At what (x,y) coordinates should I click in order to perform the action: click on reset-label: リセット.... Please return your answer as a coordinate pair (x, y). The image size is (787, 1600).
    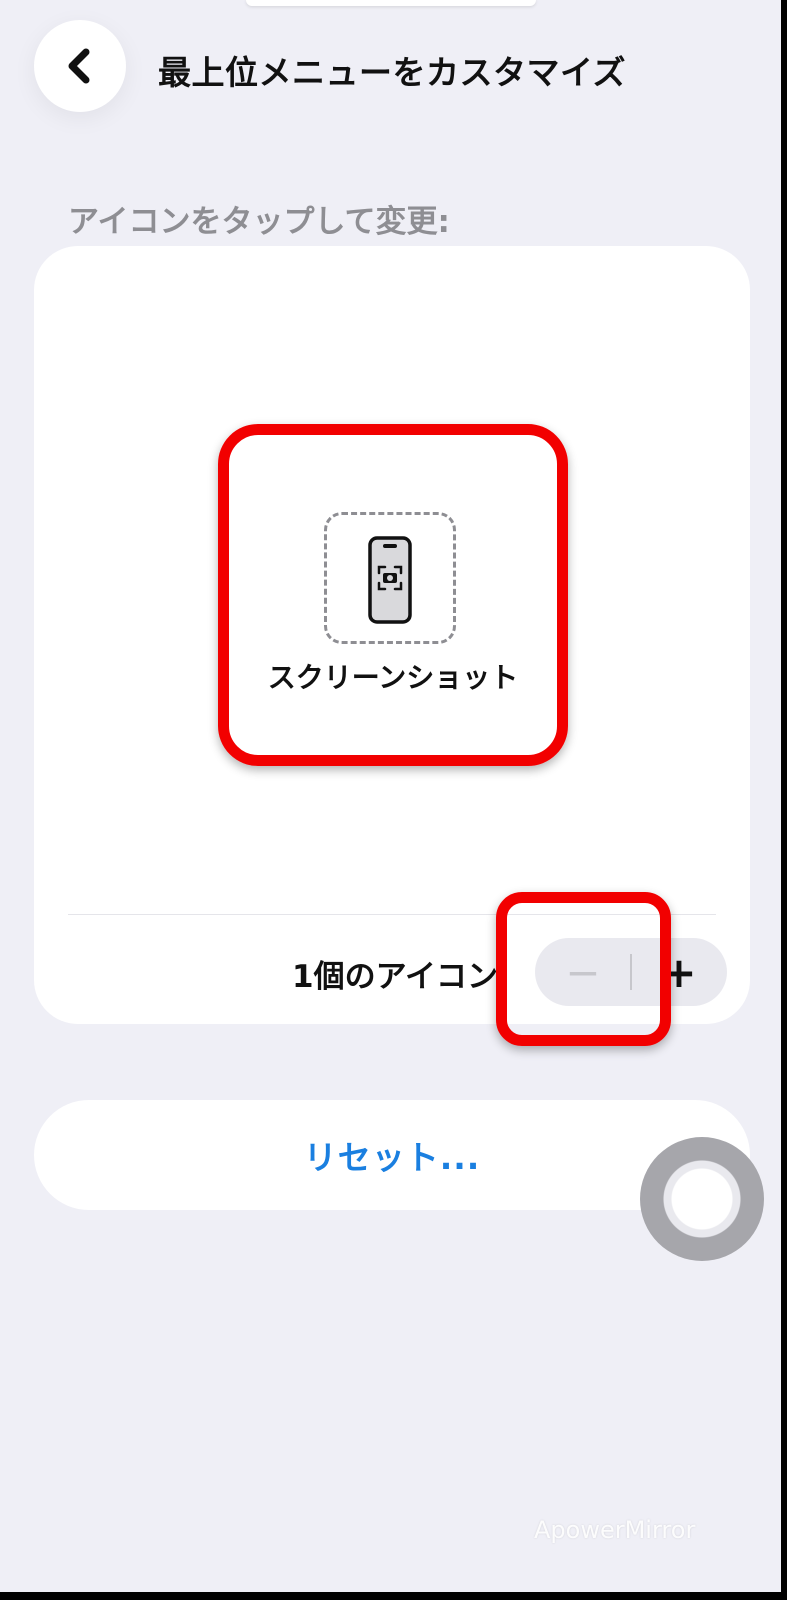
    Looking at the image, I should click on (392, 1157).